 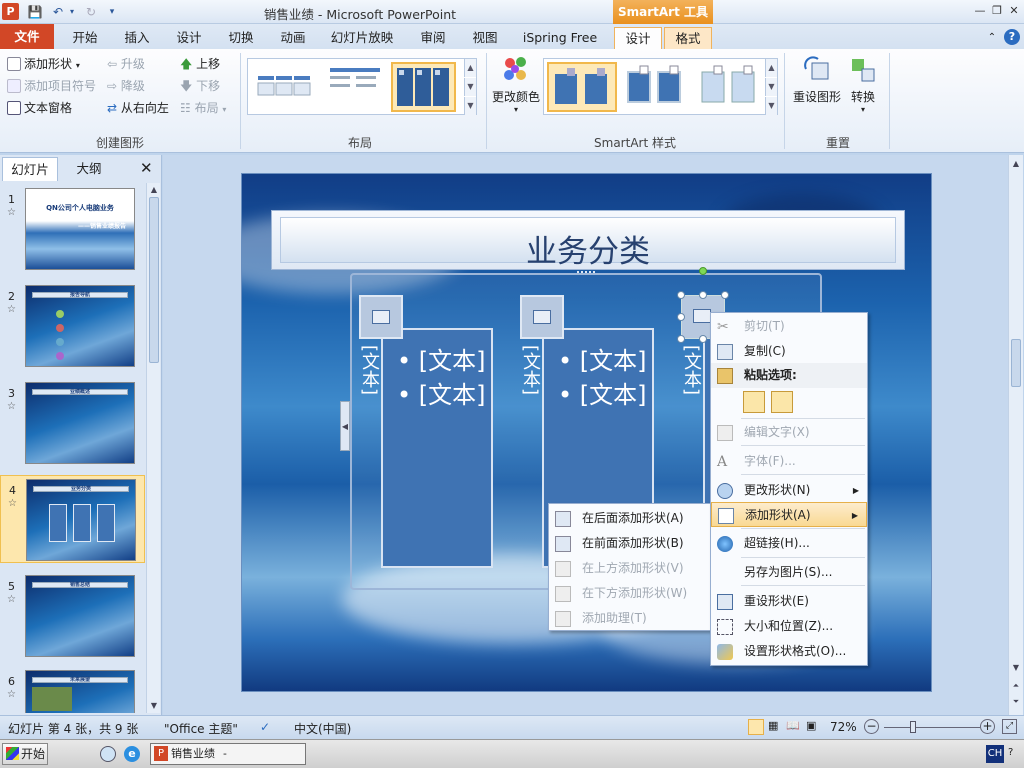 I want to click on add-bullet-button: 添加项目符号, so click(x=51, y=86).